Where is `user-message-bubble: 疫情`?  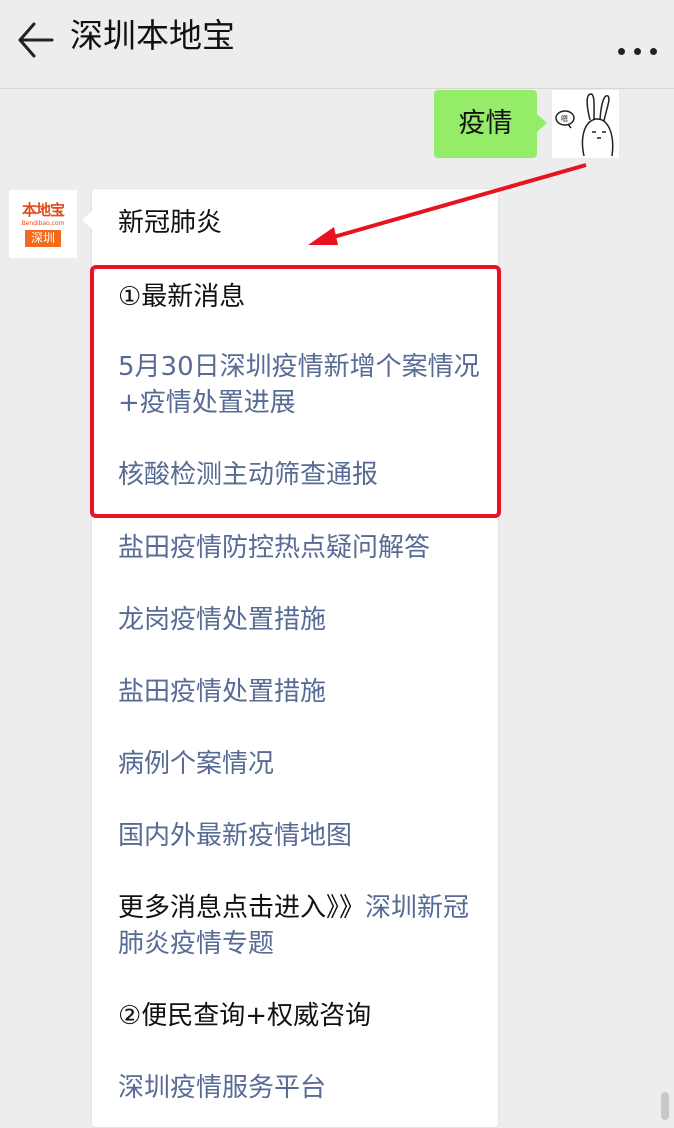 user-message-bubble: 疫情 is located at coordinates (490, 124).